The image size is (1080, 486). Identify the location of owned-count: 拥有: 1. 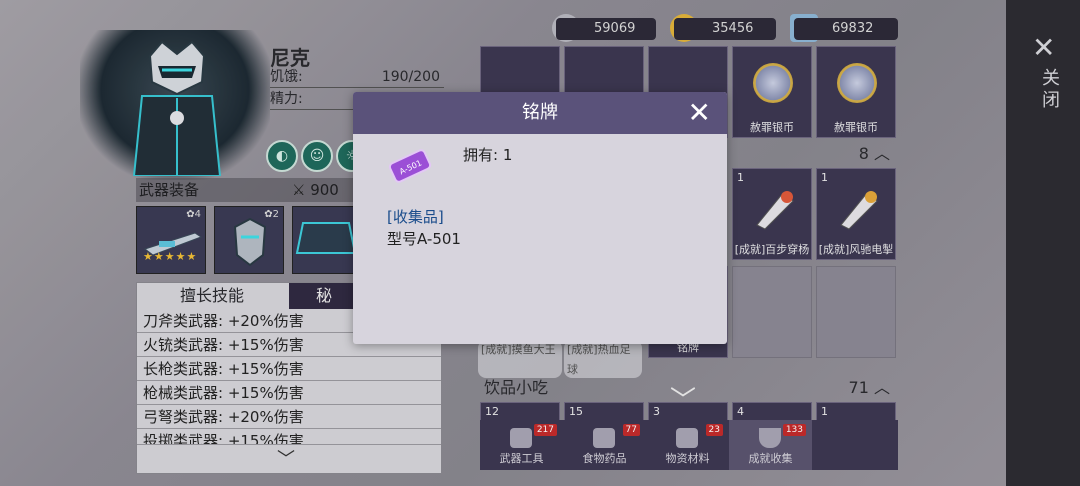
(488, 155).